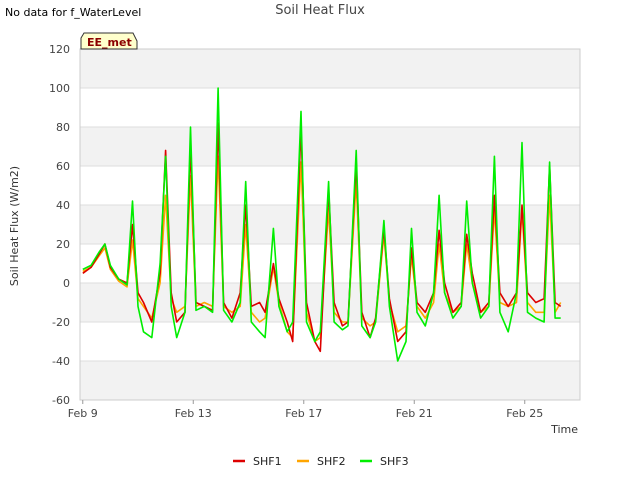  I want to click on y-tick-label: 80, so click(63, 127).